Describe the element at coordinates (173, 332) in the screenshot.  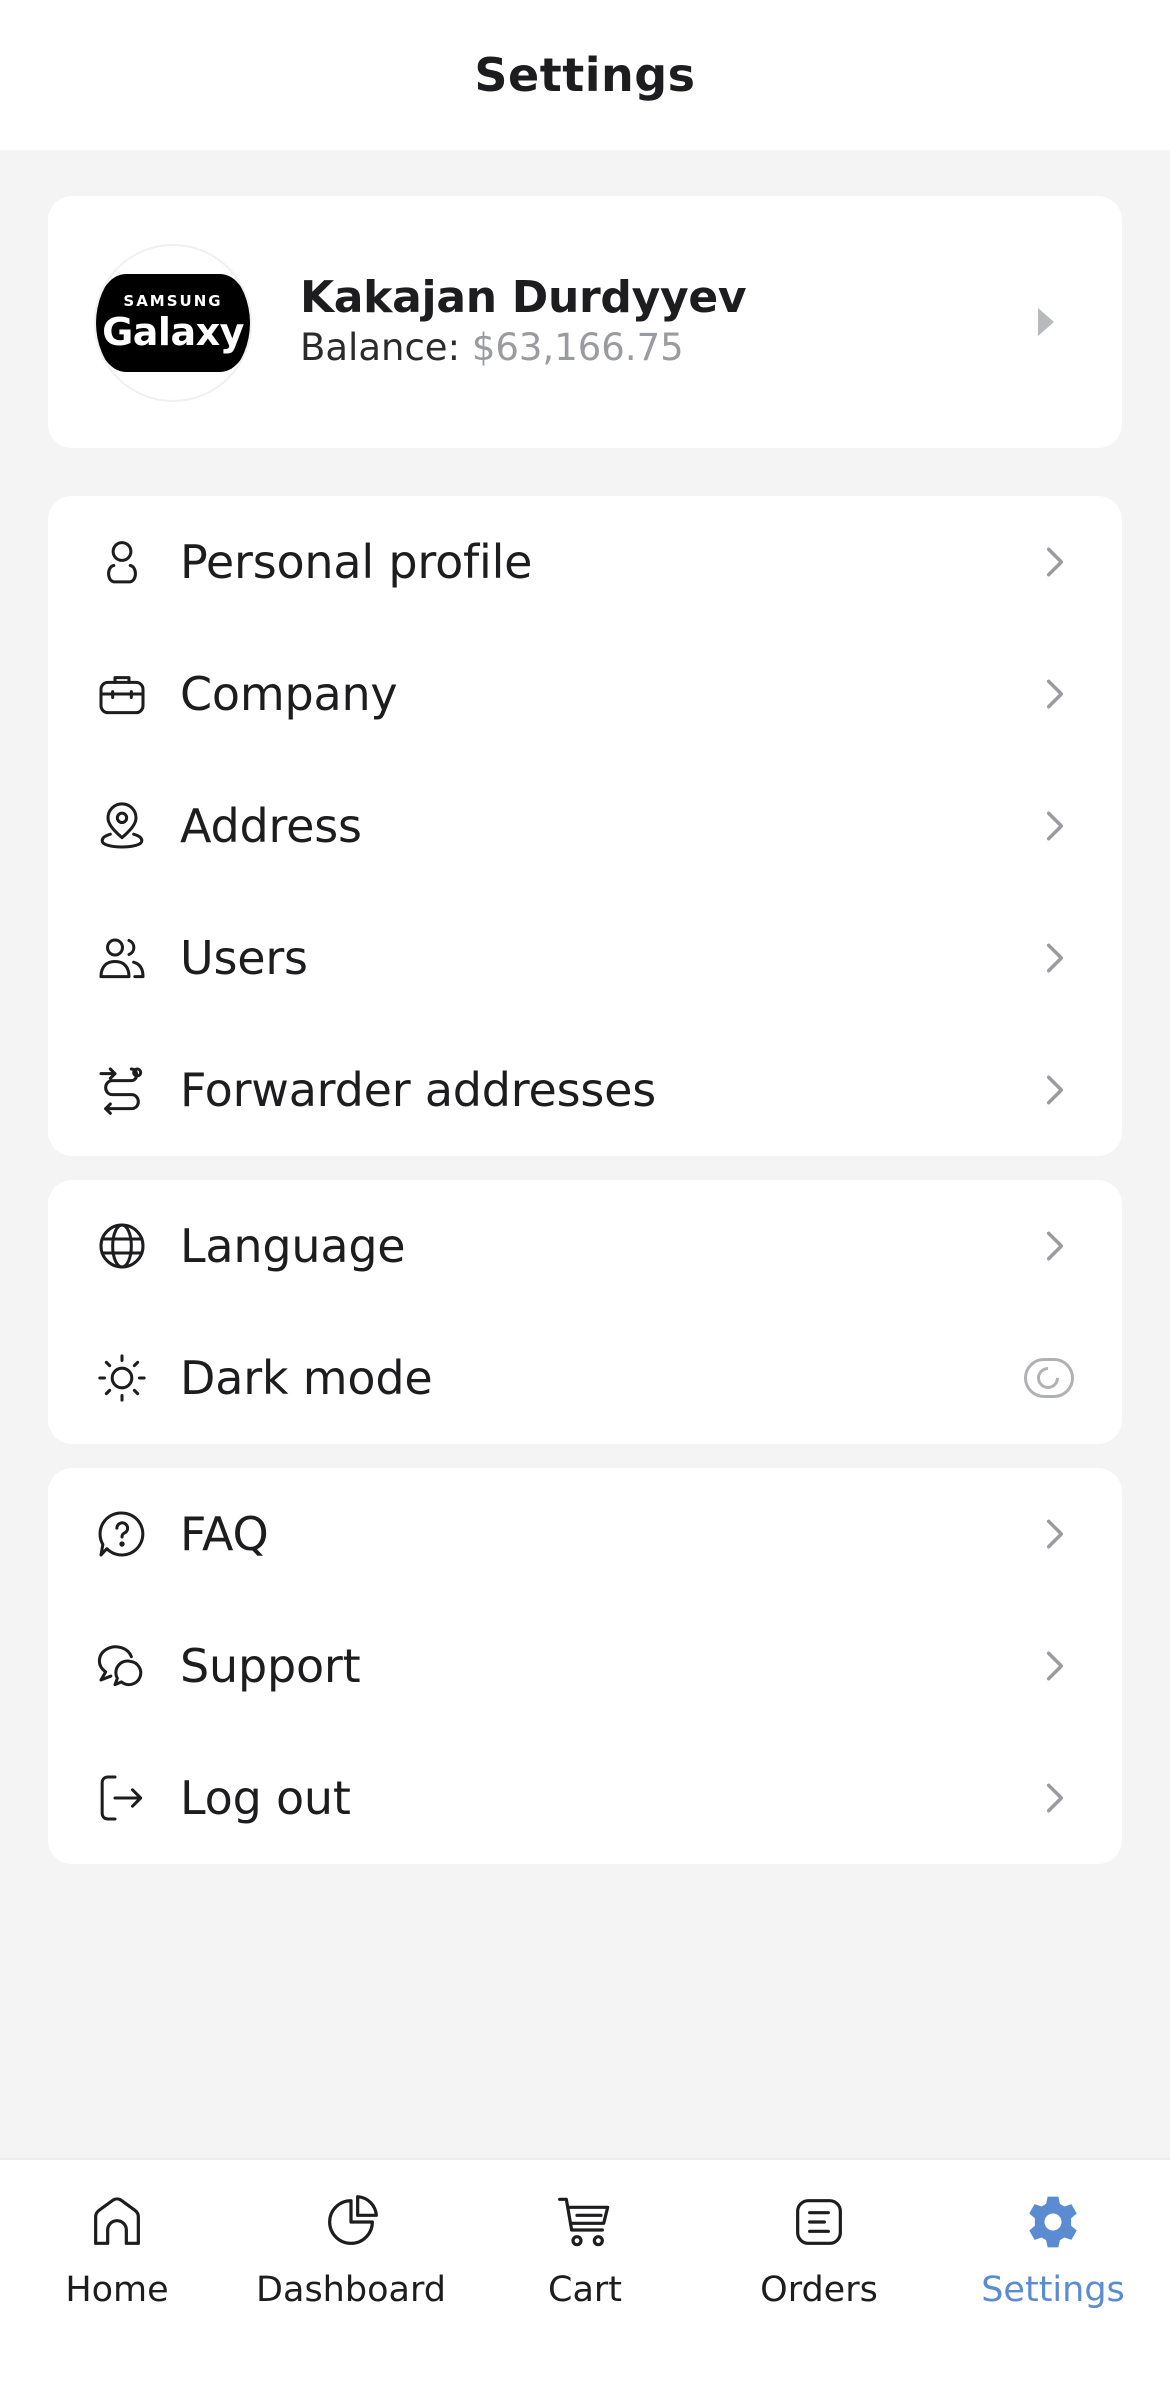
I see `logo-bottom-text: Galaxy` at that location.